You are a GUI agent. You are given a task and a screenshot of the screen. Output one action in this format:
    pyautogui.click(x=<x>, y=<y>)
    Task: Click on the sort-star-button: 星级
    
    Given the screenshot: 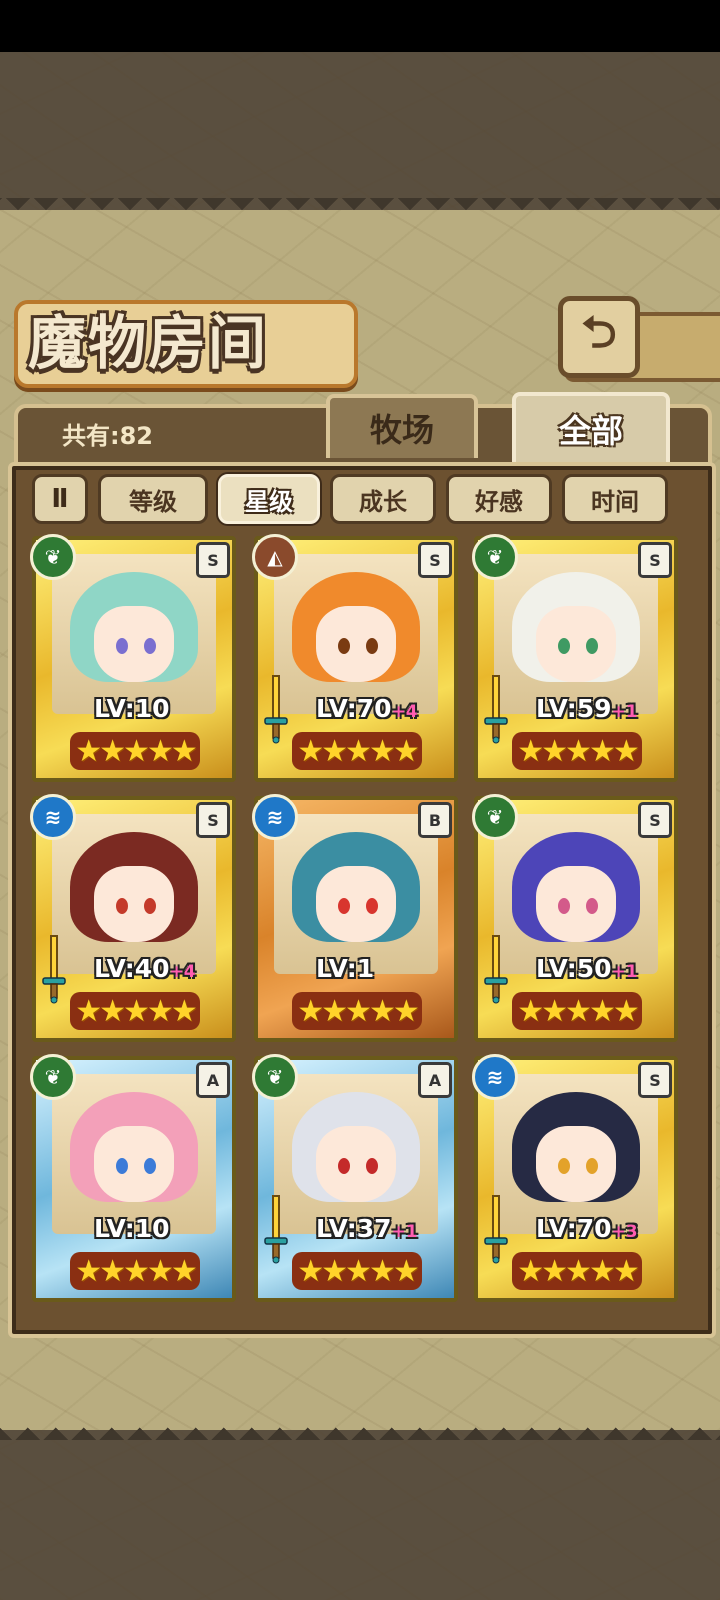 What is the action you would take?
    pyautogui.click(x=269, y=499)
    